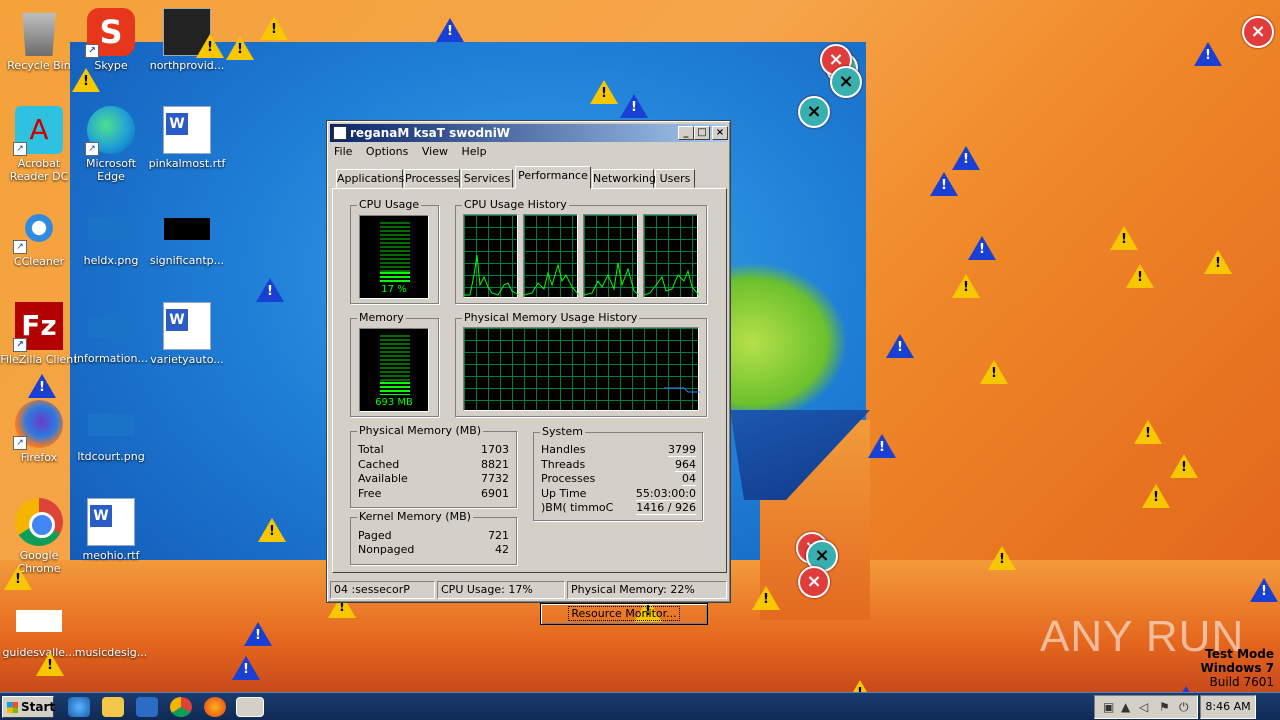 The width and height of the screenshot is (1280, 720). Describe the element at coordinates (553, 177) in the screenshot. I see `tab-performance: Performance` at that location.